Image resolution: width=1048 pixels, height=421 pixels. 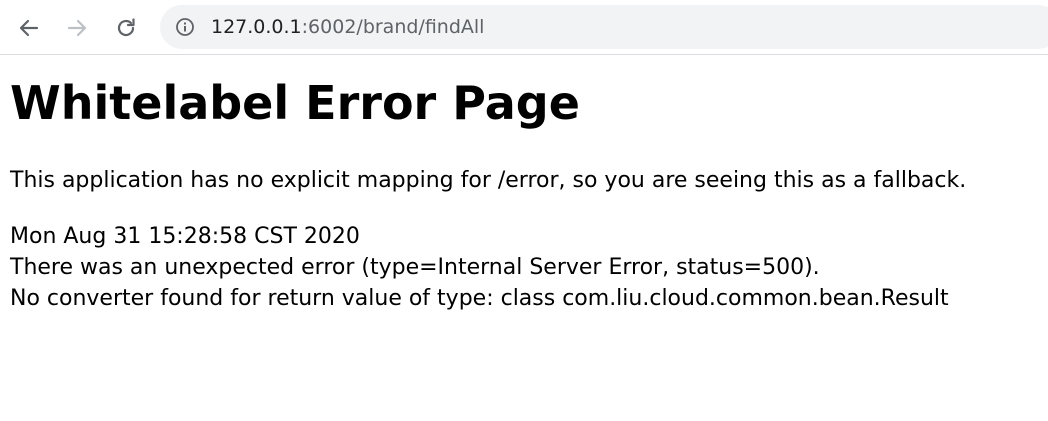 I want to click on browser-toolbar: 127.0.0.1:6002/brand/findAll, so click(x=524, y=27).